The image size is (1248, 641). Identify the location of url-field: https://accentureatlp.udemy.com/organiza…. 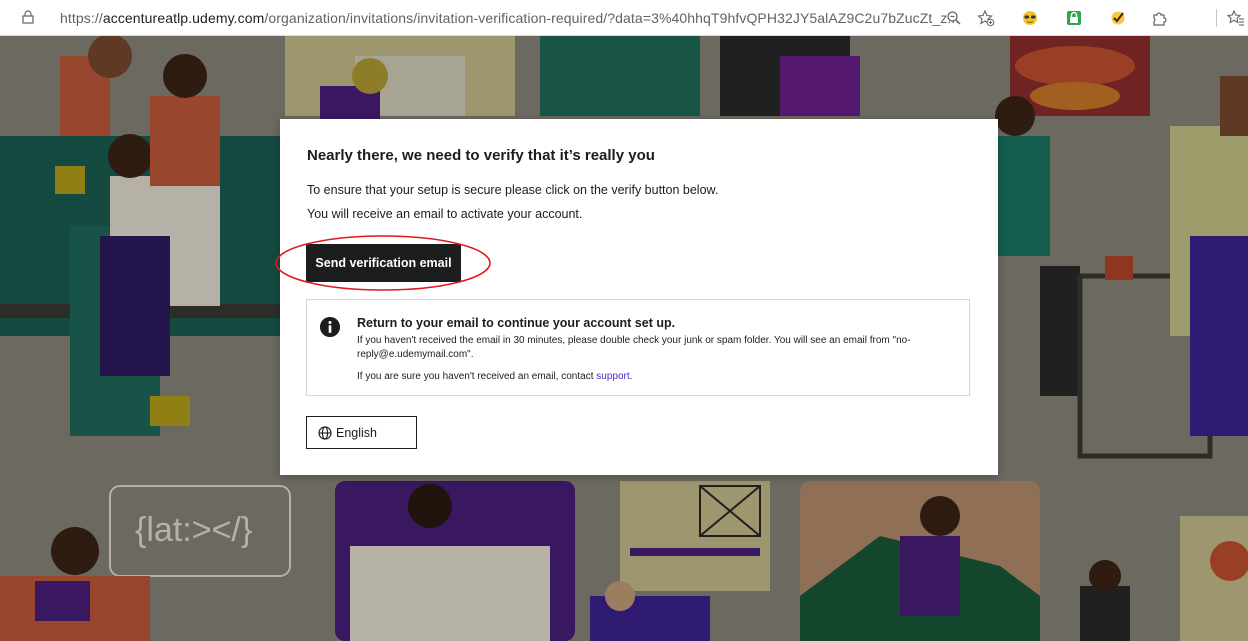
(509, 18).